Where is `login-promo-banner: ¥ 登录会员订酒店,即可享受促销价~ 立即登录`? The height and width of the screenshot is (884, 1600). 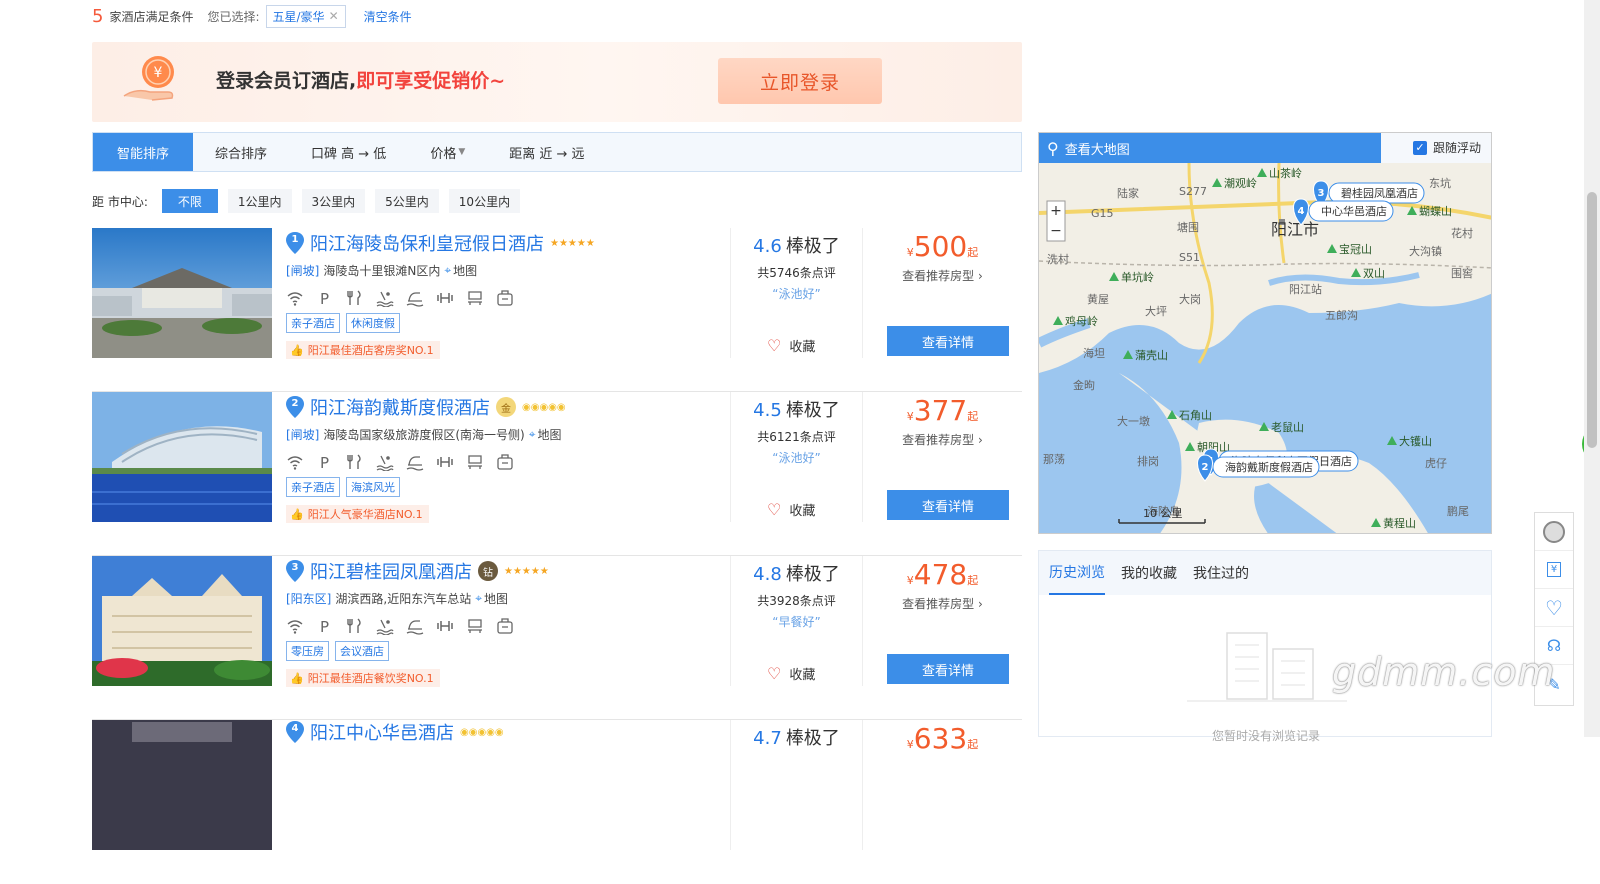 login-promo-banner: ¥ 登录会员订酒店,即可享受促销价~ 立即登录 is located at coordinates (557, 82).